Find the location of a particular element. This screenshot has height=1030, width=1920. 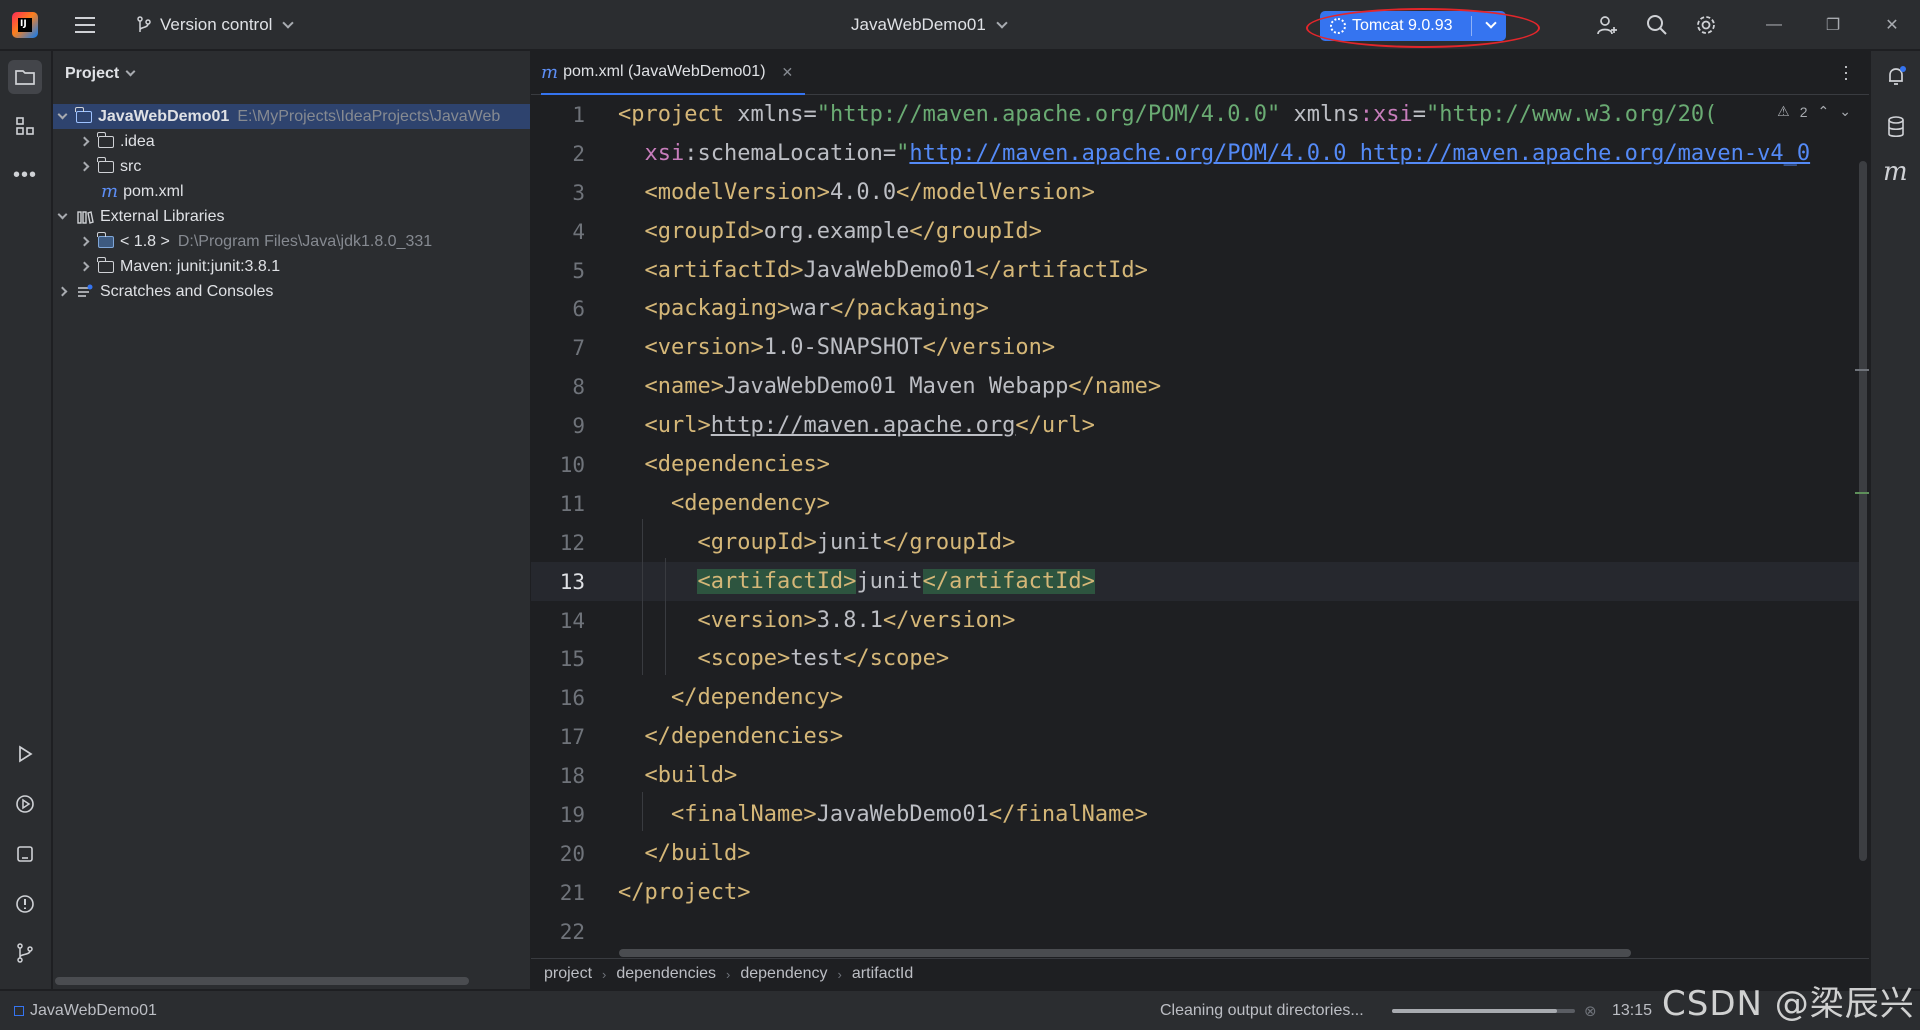

services-tool-button is located at coordinates (25, 804).